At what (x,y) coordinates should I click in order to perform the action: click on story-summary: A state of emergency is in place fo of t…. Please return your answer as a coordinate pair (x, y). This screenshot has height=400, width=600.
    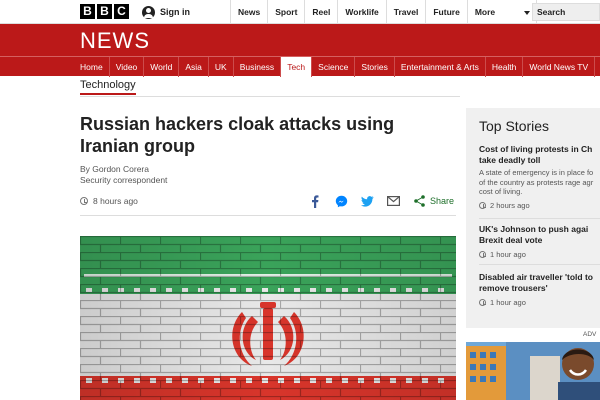
    Looking at the image, I should click on (536, 182).